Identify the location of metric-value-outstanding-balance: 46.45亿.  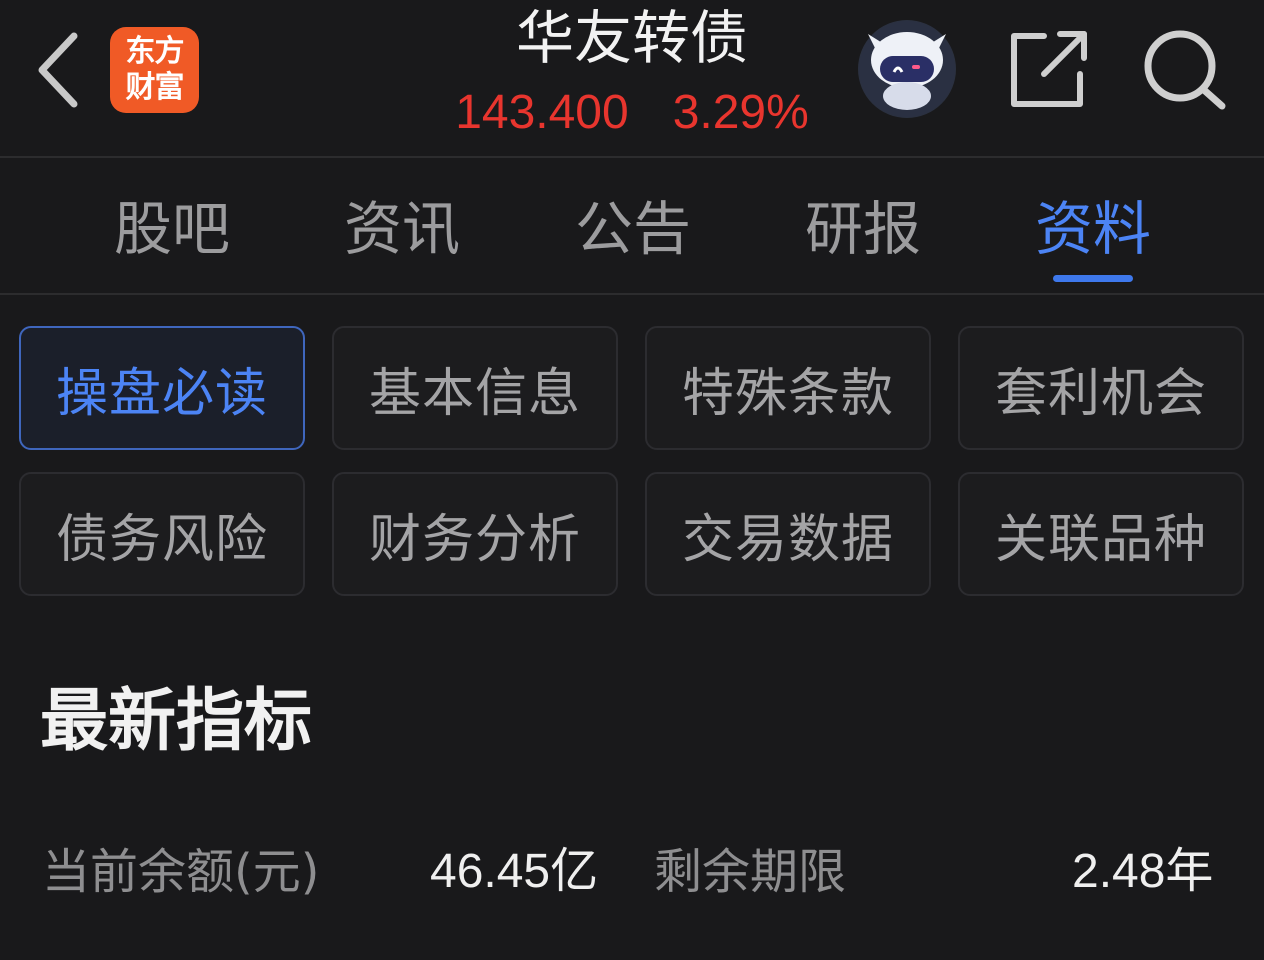
(514, 871).